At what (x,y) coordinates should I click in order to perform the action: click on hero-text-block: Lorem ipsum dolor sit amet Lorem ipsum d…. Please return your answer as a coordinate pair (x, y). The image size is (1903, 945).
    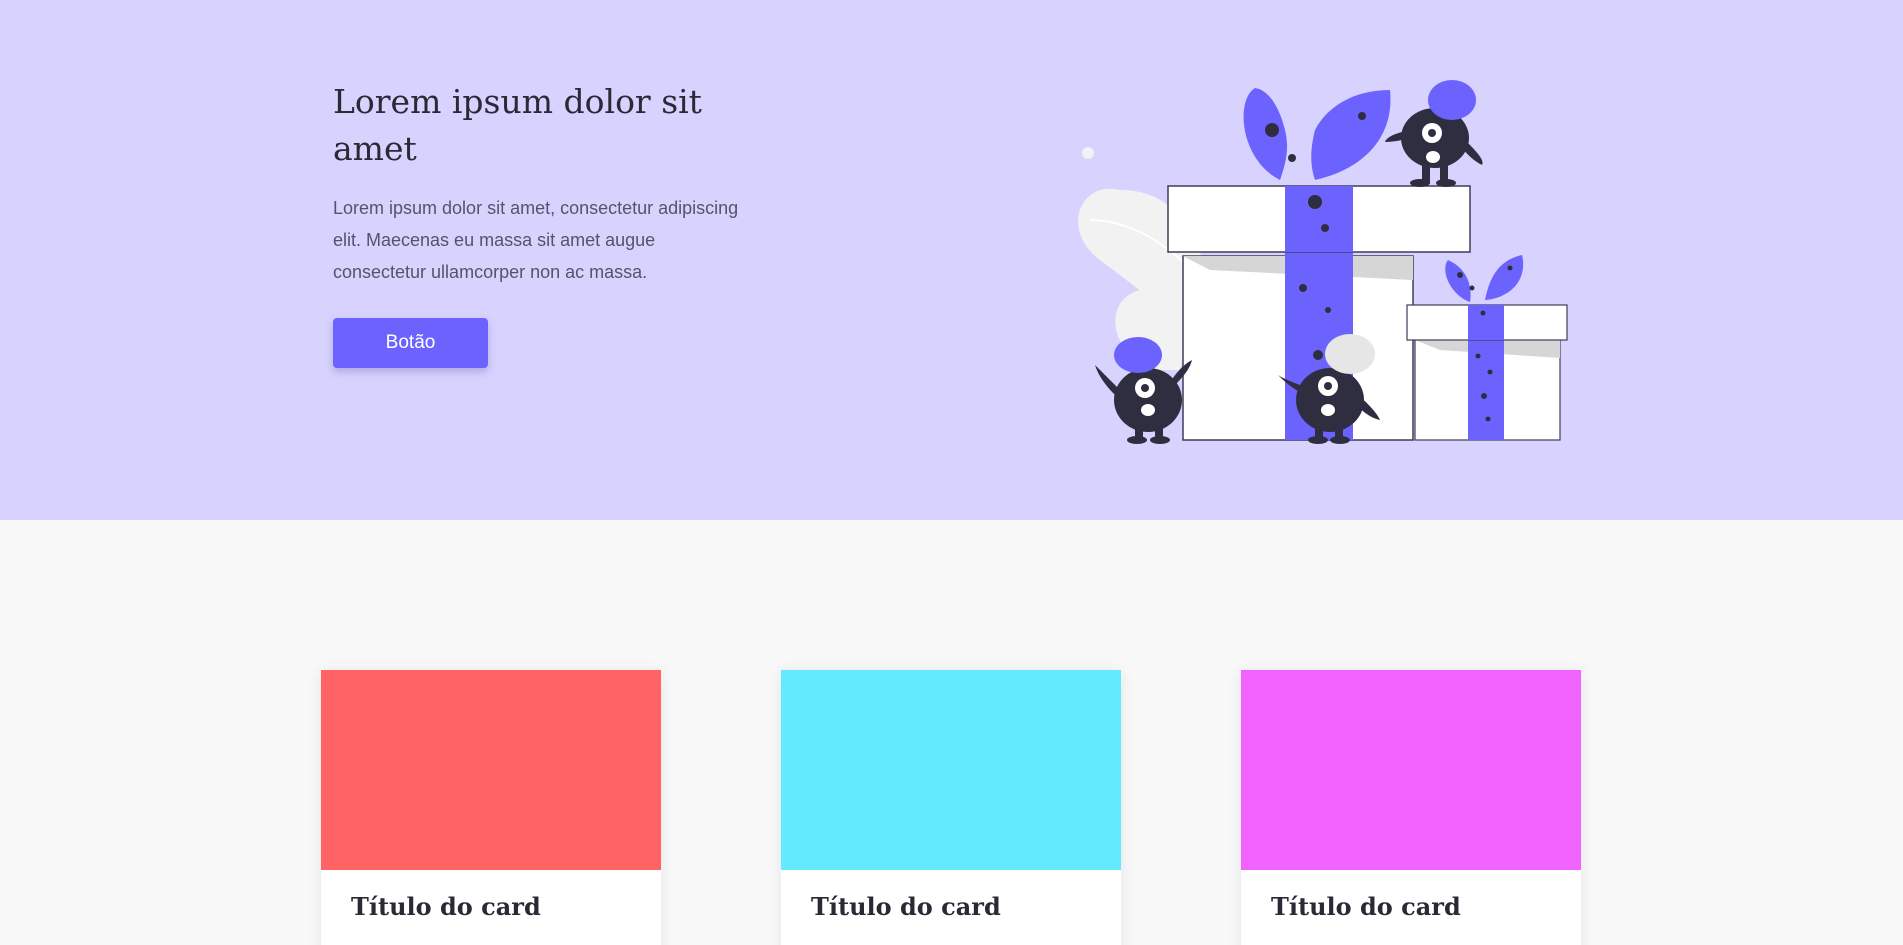
    Looking at the image, I should click on (543, 223).